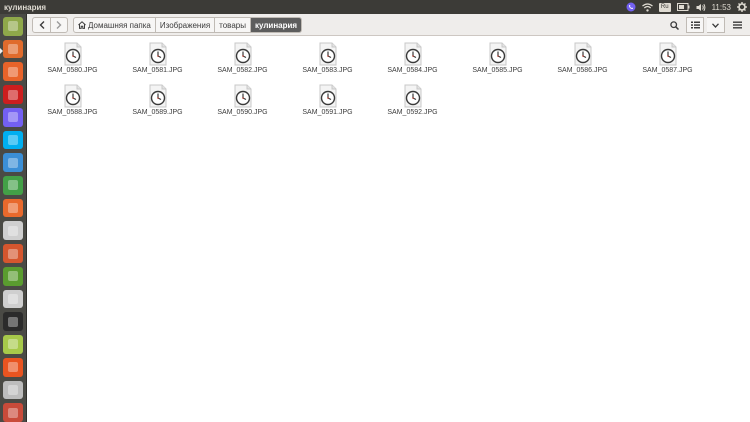 This screenshot has width=750, height=422. Describe the element at coordinates (582, 70) in the screenshot. I see `file-name: SAM_0586.JPG` at that location.